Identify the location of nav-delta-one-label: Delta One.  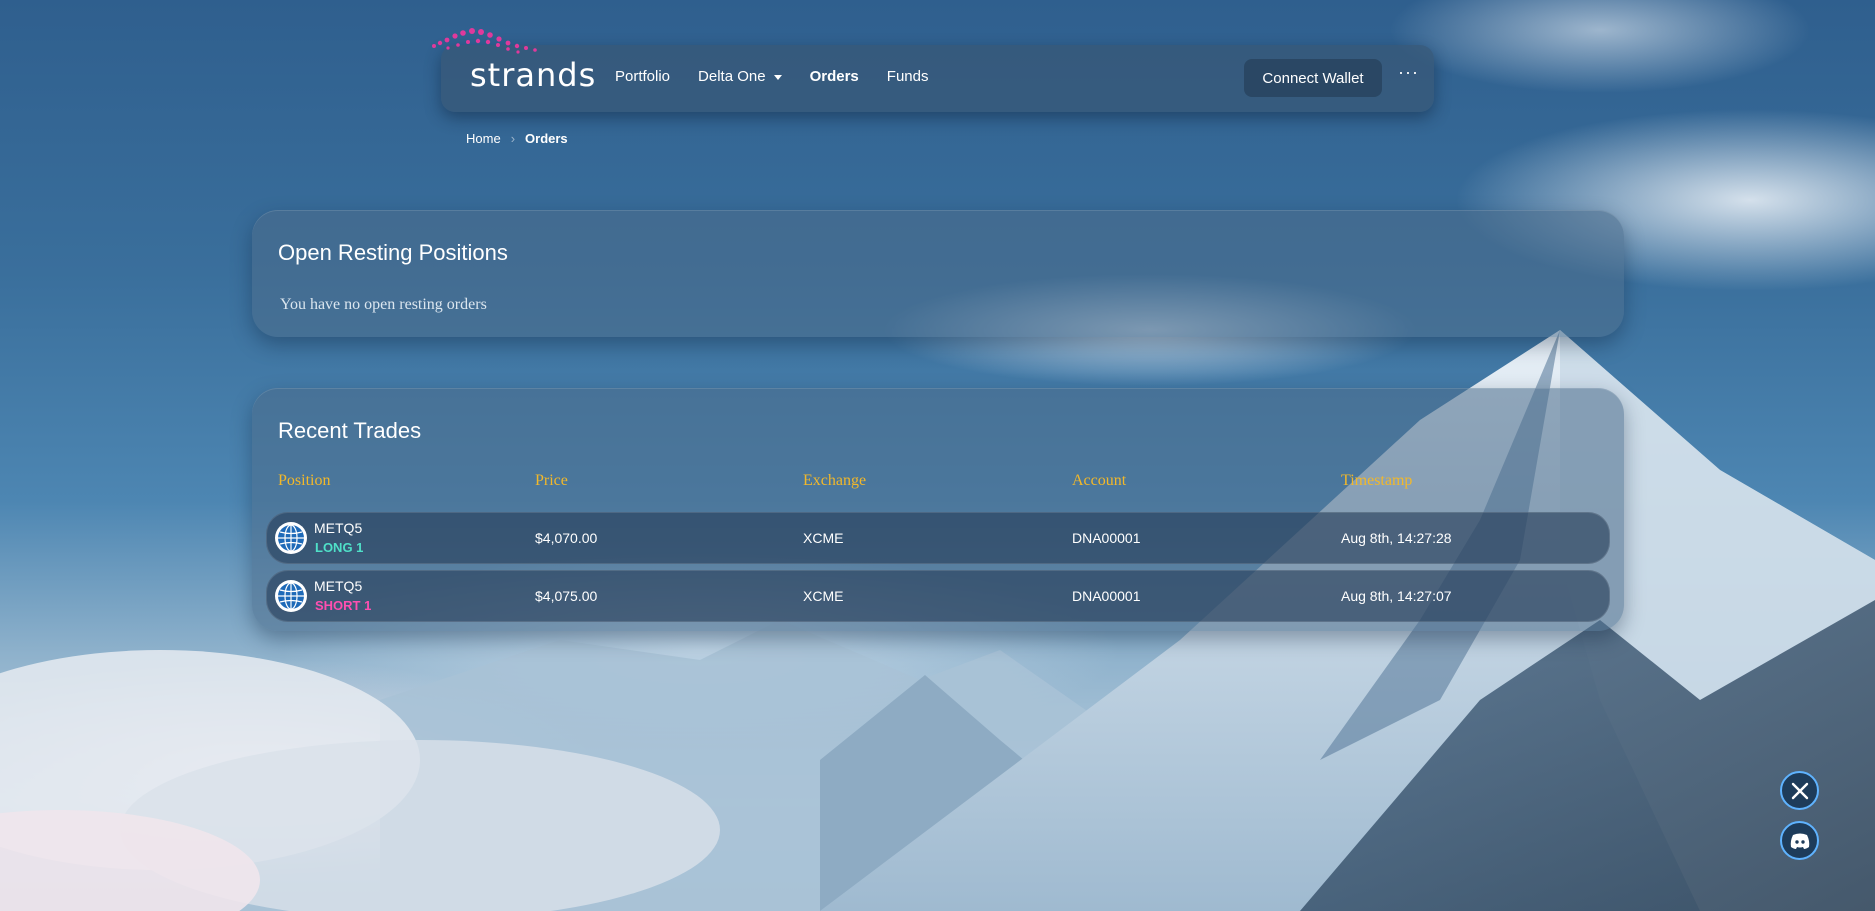
(732, 76).